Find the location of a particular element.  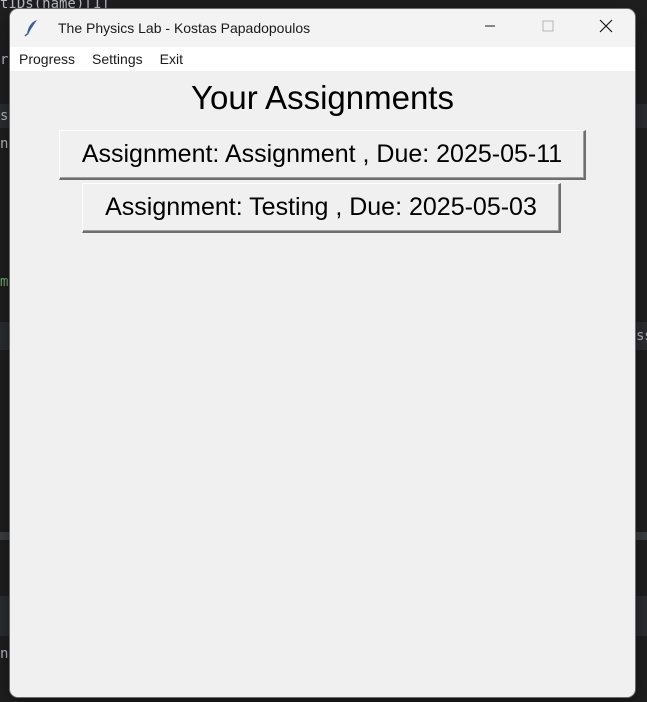

title-bar: The Physics Lab - Kostas Papadopoulos is located at coordinates (322, 28).